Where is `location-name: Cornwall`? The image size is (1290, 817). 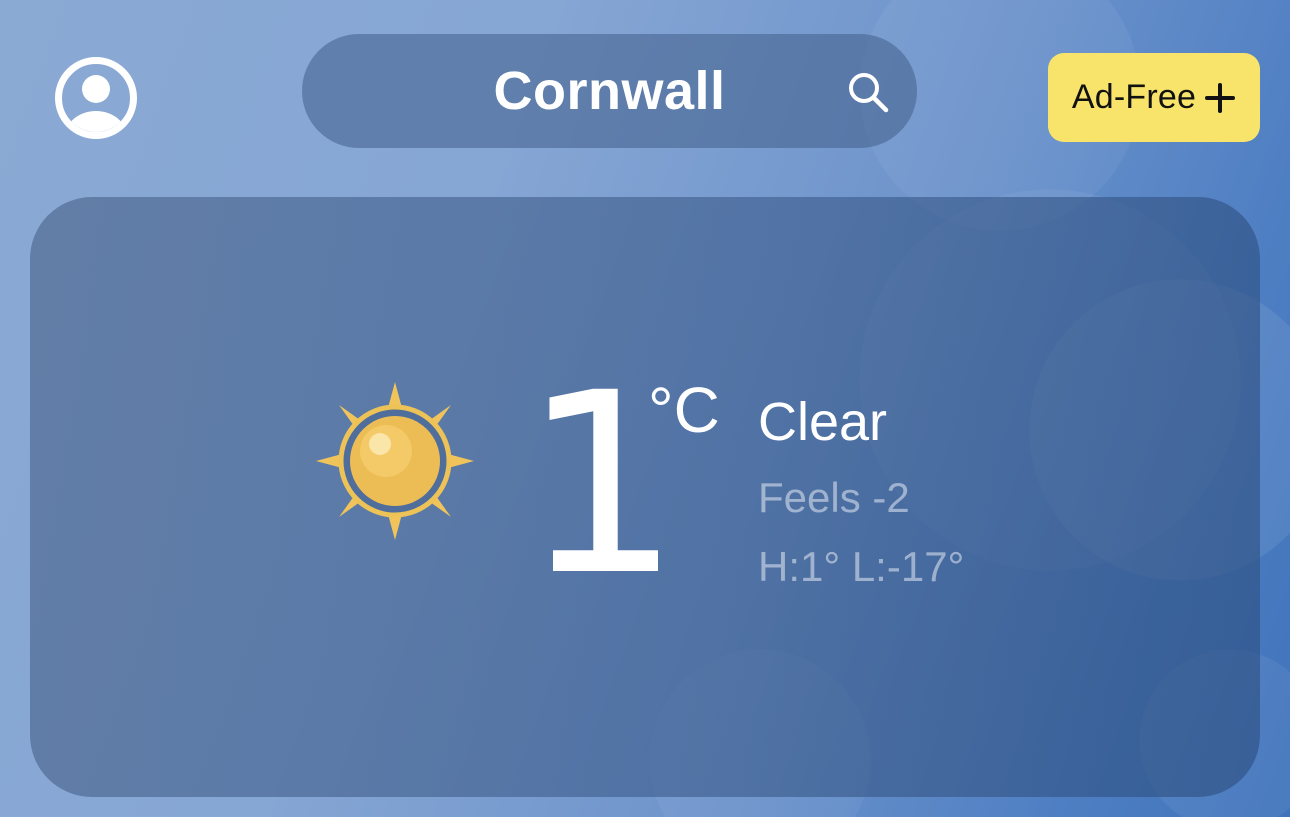 location-name: Cornwall is located at coordinates (609, 91).